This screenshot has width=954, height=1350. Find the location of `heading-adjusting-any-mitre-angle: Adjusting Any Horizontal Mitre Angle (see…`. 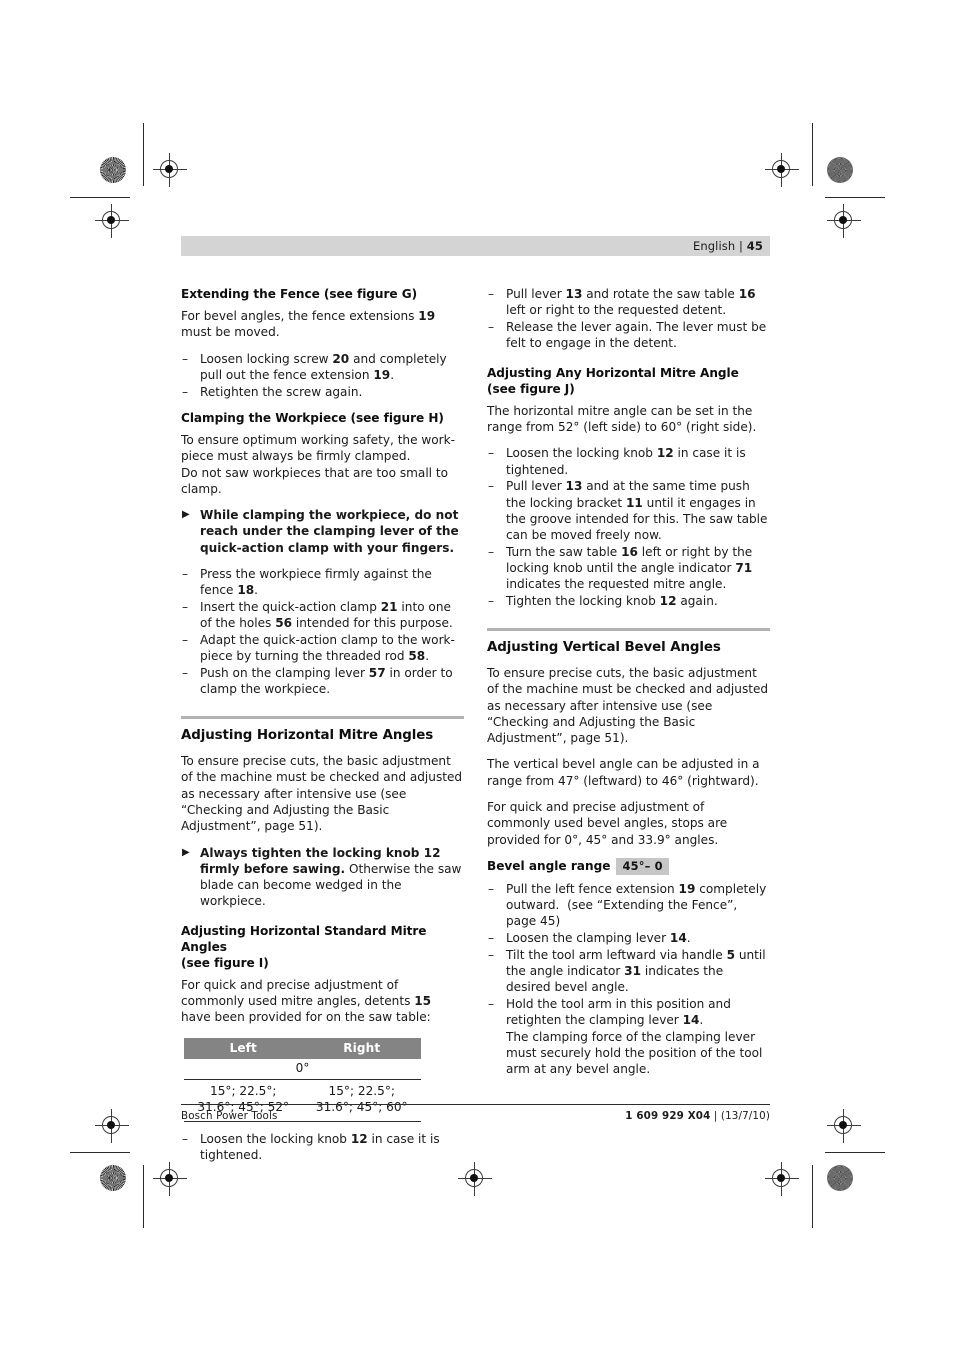

heading-adjusting-any-mitre-angle: Adjusting Any Horizontal Mitre Angle (see… is located at coordinates (628, 381).